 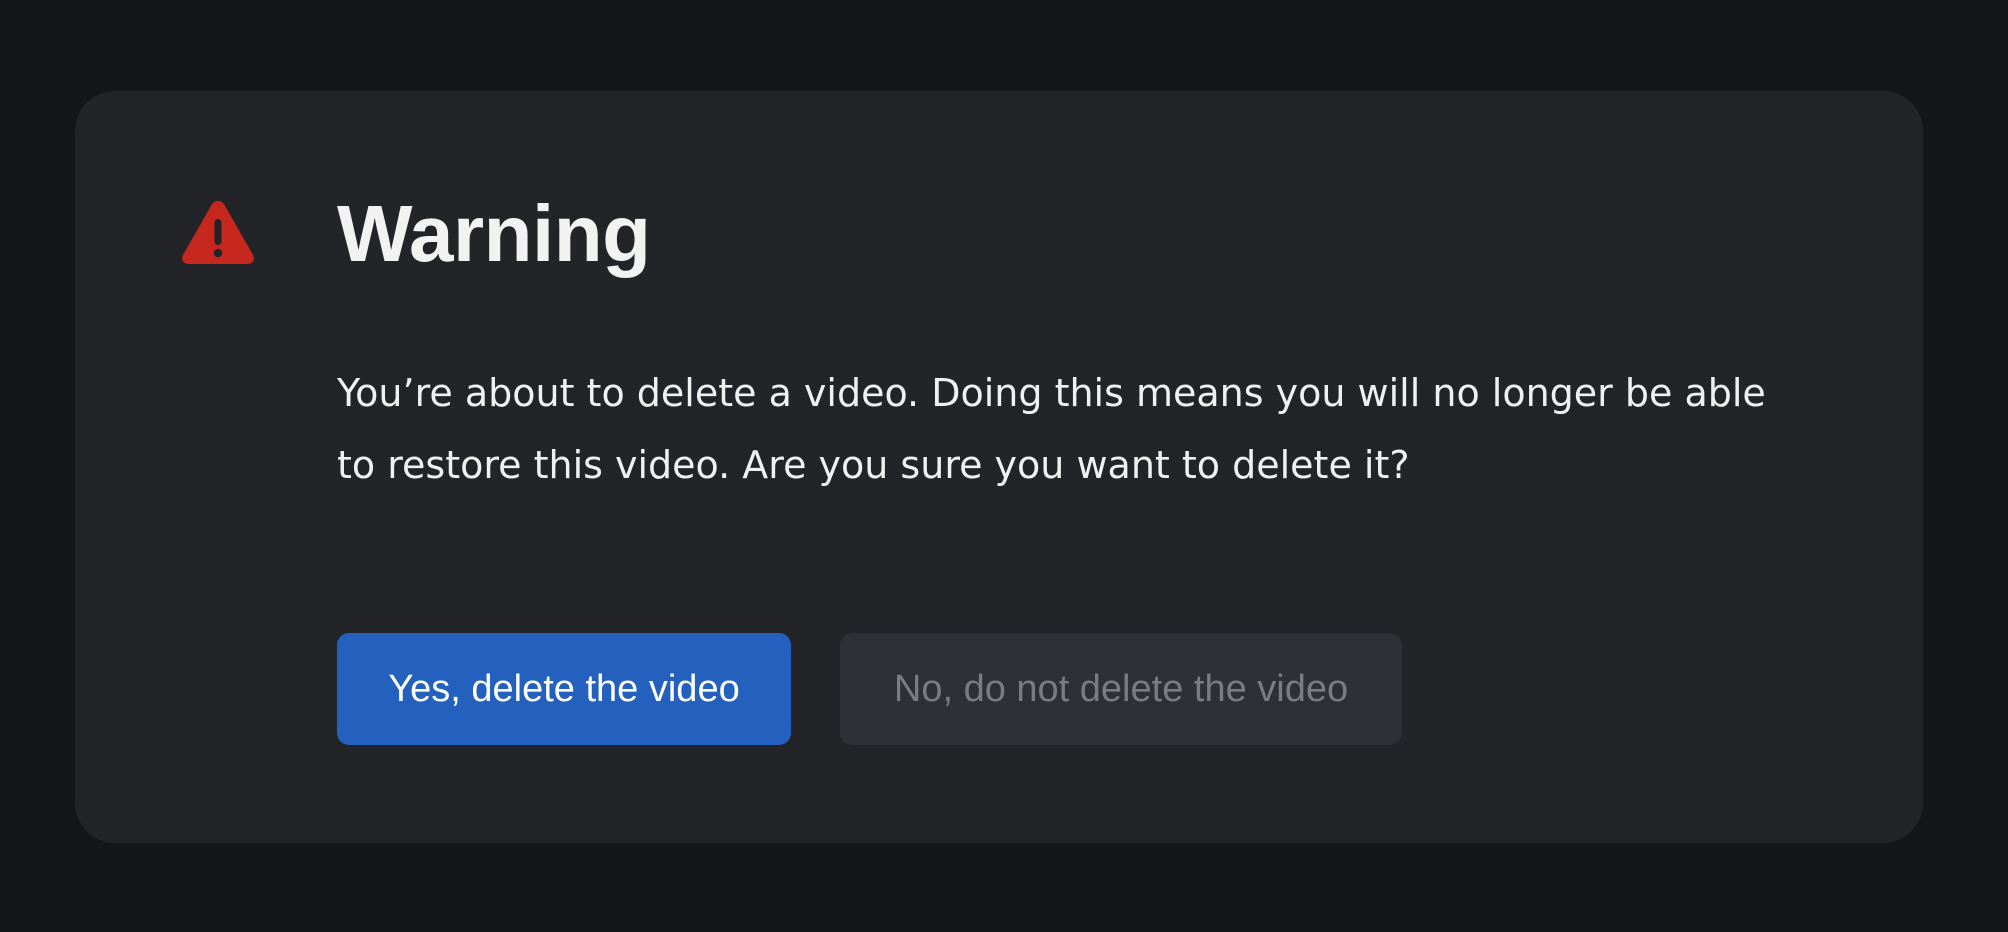 I want to click on warning-triangle-icon, so click(x=218, y=232).